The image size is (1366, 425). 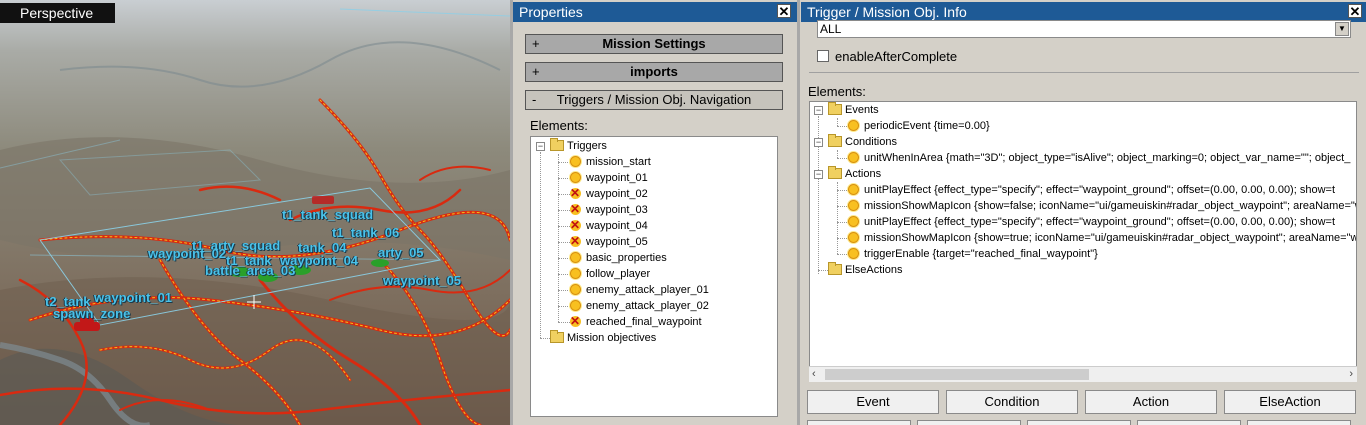 What do you see at coordinates (365, 232) in the screenshot?
I see `unit-label: t1_tank_06` at bounding box center [365, 232].